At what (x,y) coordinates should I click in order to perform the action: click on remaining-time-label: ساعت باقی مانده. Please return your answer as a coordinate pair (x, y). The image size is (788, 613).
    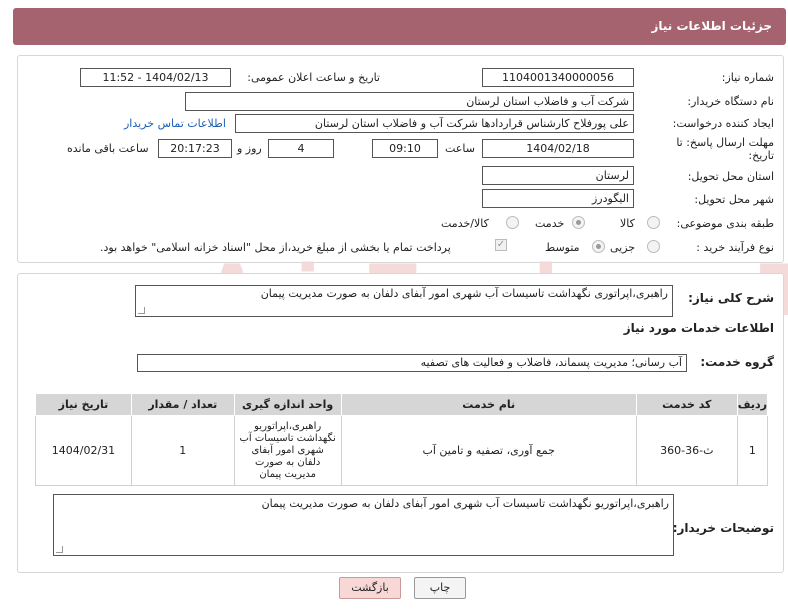
    Looking at the image, I should click on (108, 148).